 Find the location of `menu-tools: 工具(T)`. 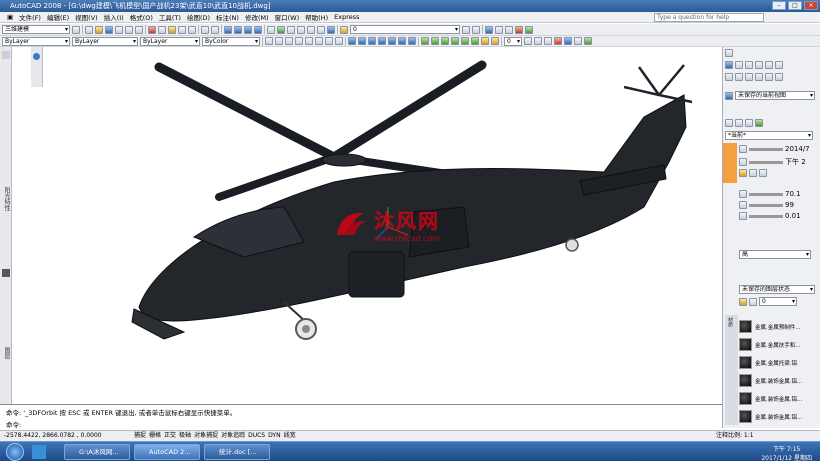

menu-tools: 工具(T) is located at coordinates (170, 17).